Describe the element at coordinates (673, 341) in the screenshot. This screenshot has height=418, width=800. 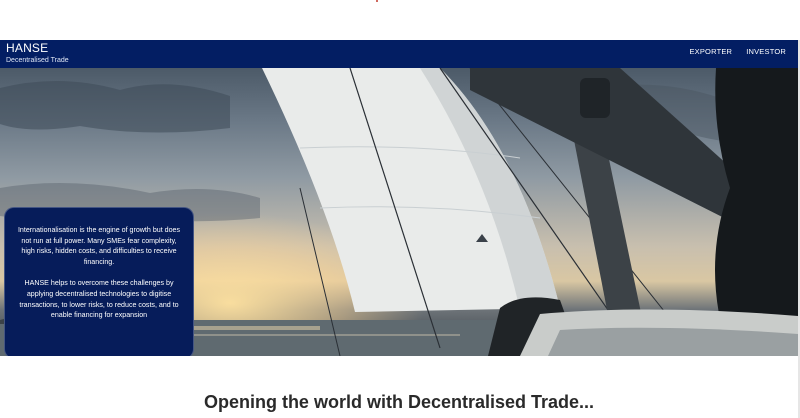
I see `deck-shadow` at that location.